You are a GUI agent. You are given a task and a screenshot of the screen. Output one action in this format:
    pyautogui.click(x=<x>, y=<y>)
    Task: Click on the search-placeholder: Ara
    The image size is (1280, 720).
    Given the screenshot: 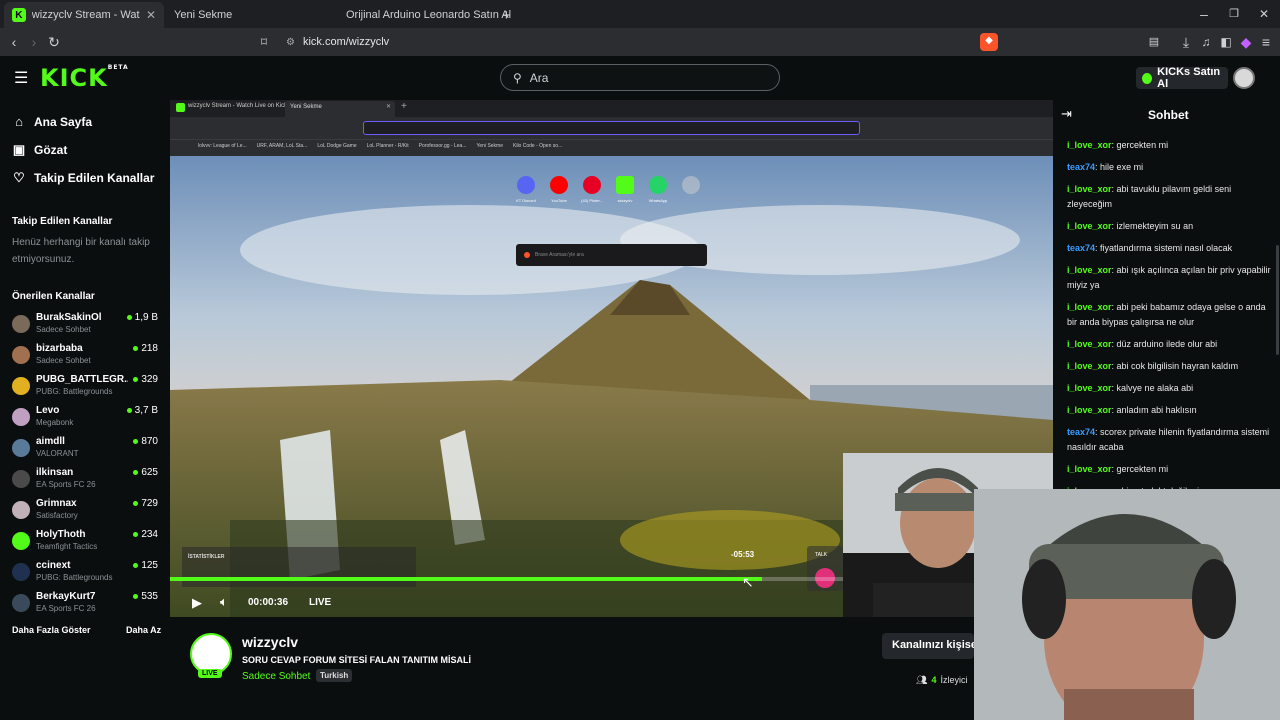 What is the action you would take?
    pyautogui.click(x=539, y=77)
    